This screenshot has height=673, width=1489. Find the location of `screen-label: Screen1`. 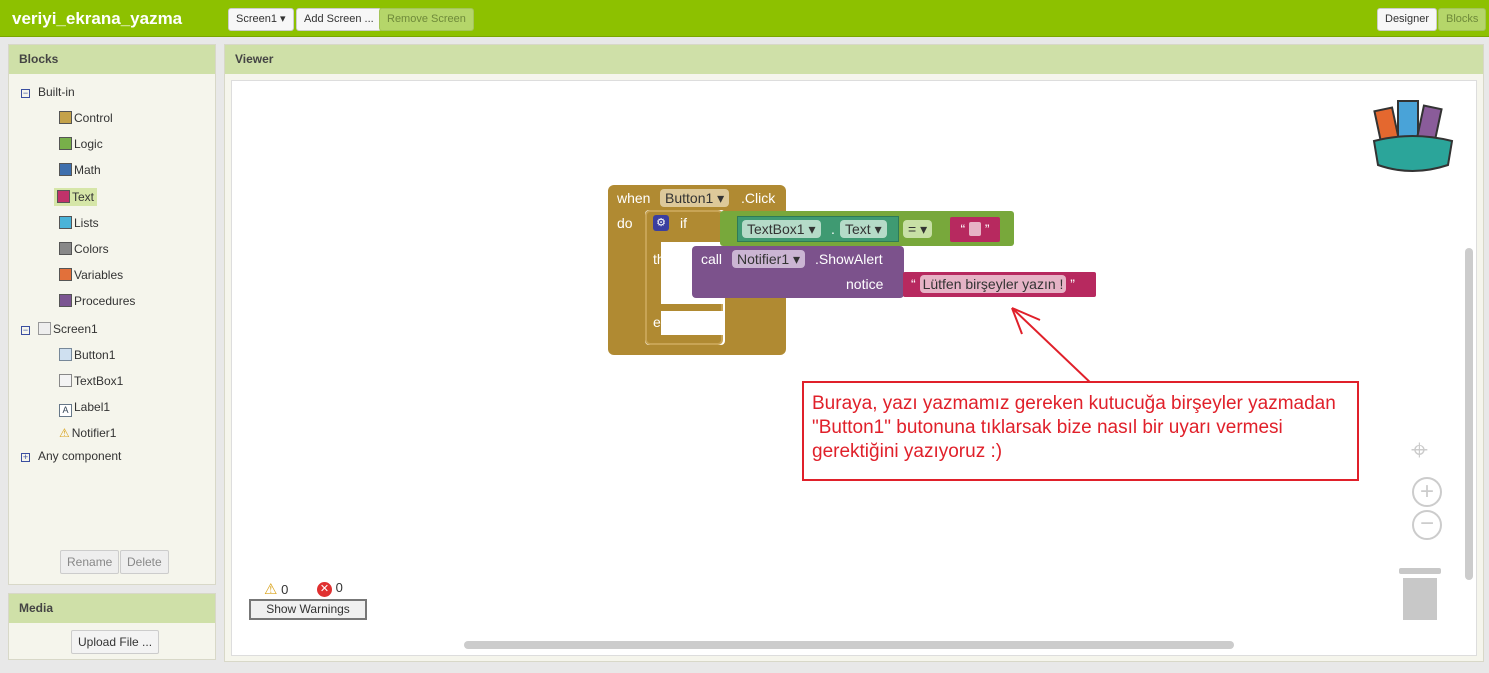

screen-label: Screen1 is located at coordinates (75, 329).